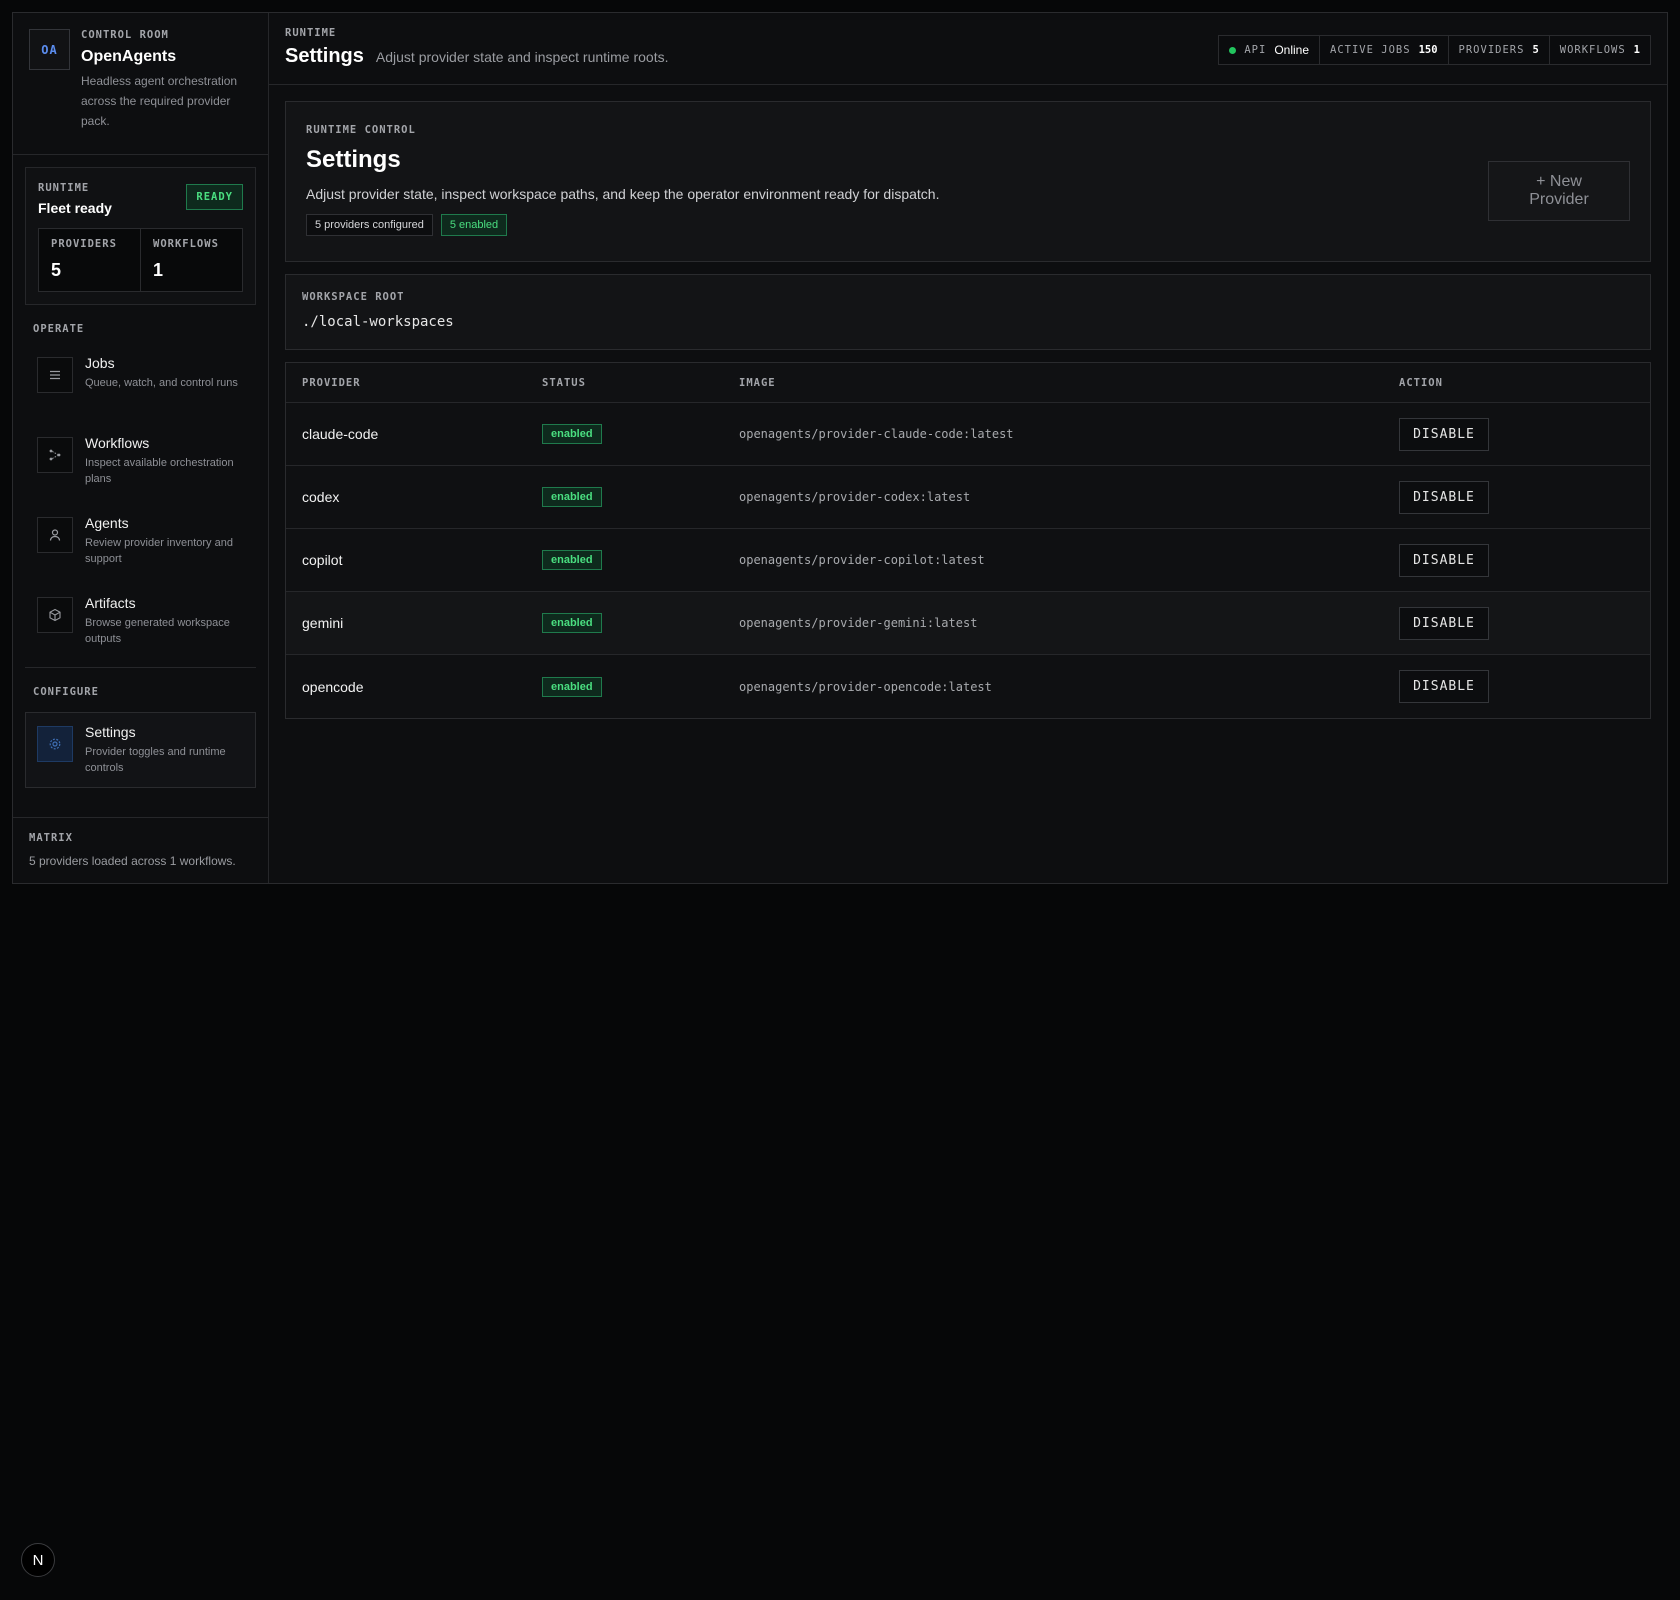 The height and width of the screenshot is (1600, 1680). Describe the element at coordinates (55, 744) in the screenshot. I see `gear-icon` at that location.